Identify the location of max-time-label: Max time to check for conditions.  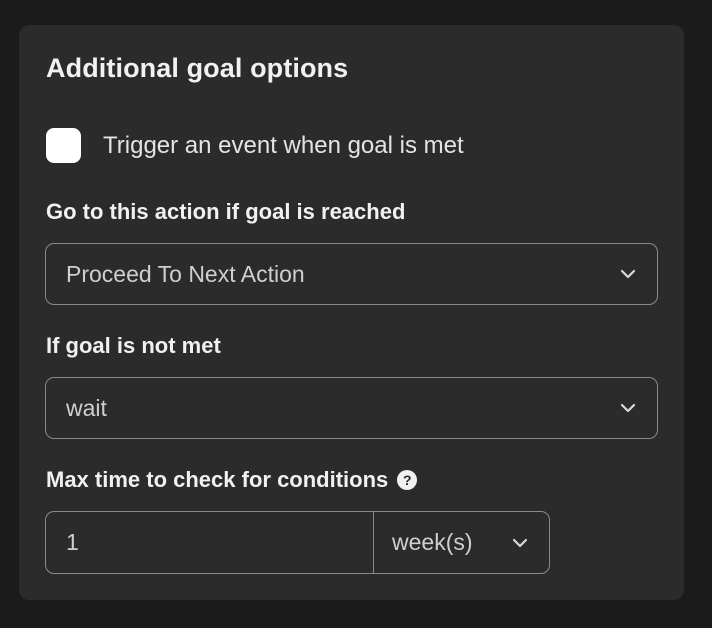
(217, 479).